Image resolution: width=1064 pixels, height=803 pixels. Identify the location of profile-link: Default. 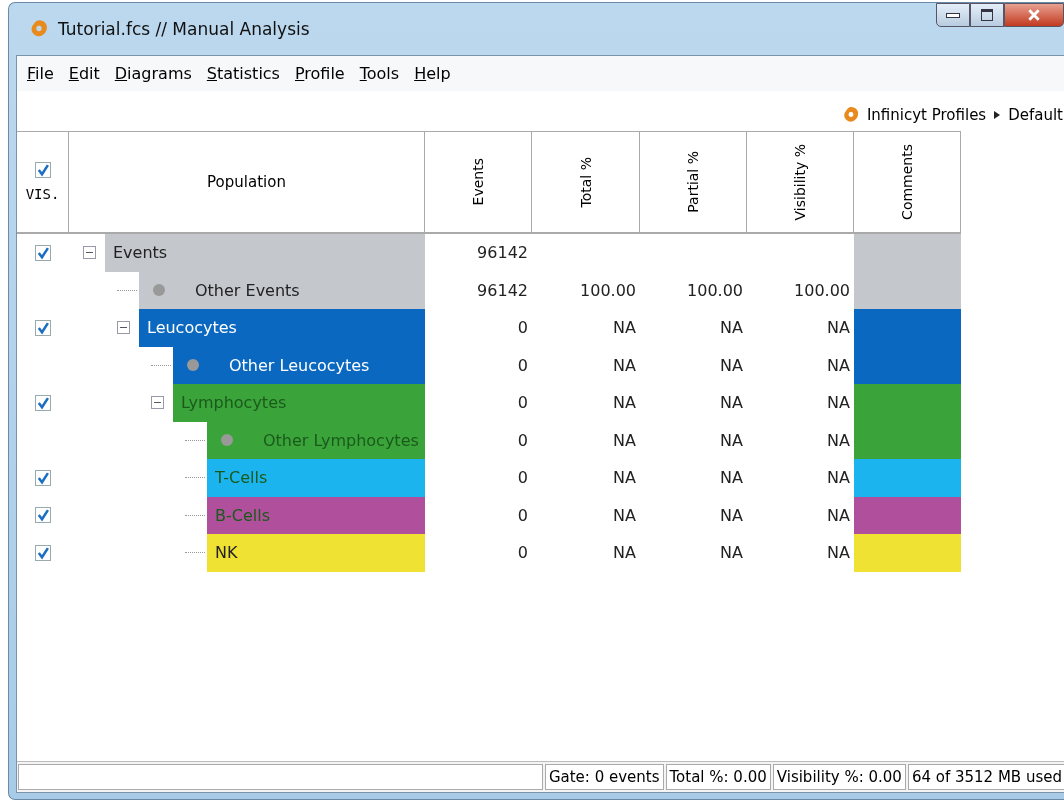
(1035, 115).